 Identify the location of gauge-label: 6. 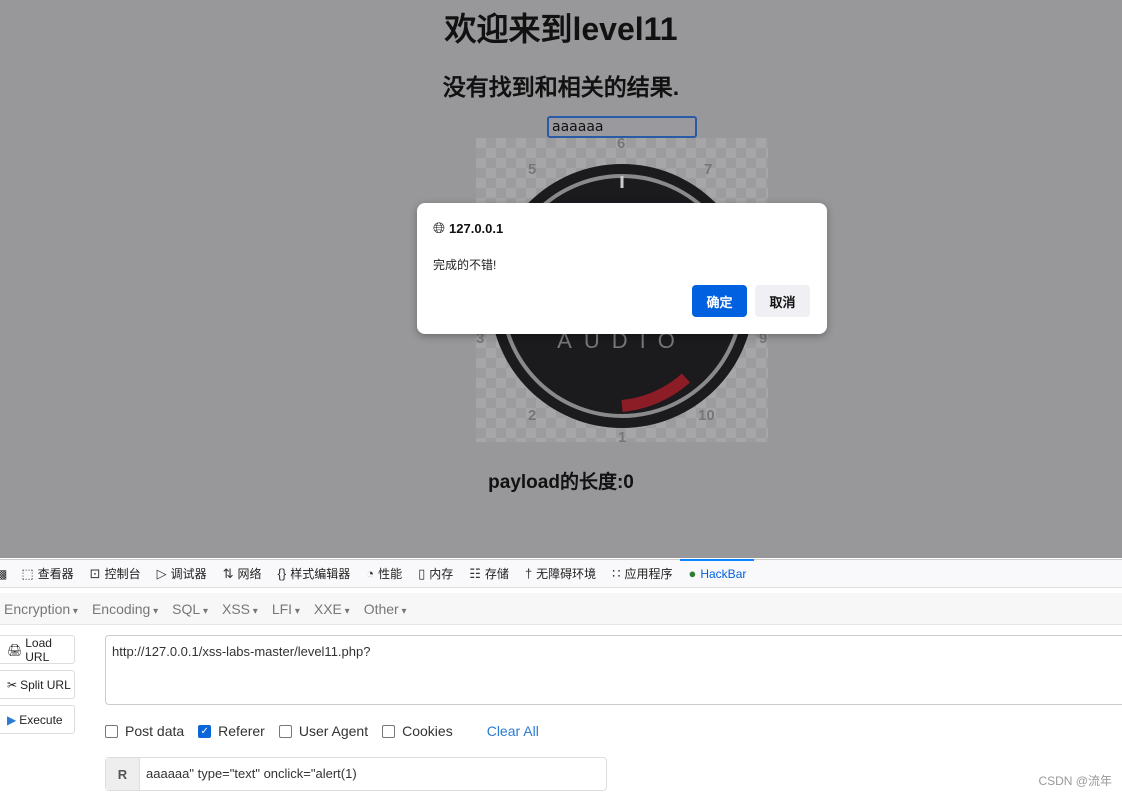
(621, 145).